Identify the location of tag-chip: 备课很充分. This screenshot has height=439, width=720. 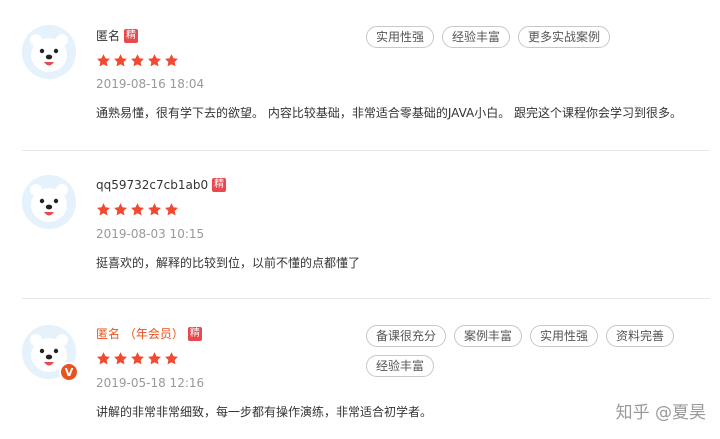
(406, 336).